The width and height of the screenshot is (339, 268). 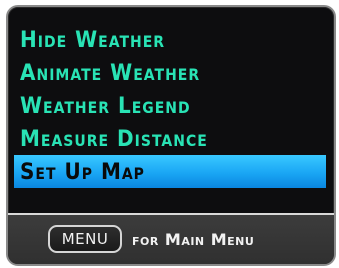 I want to click on menu-item-animate-weather: Animate Weather, so click(x=171, y=72).